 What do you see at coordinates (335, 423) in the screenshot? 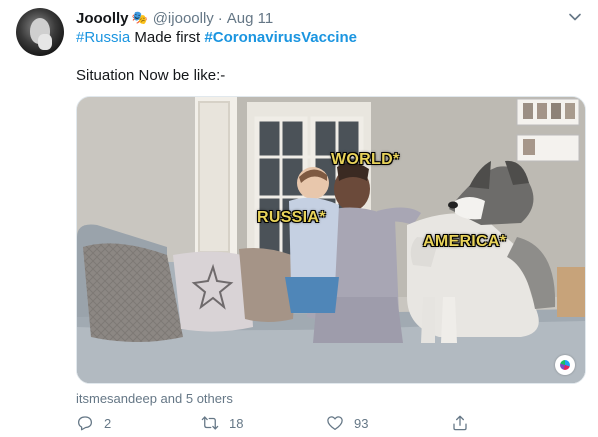
I see `like-icon` at bounding box center [335, 423].